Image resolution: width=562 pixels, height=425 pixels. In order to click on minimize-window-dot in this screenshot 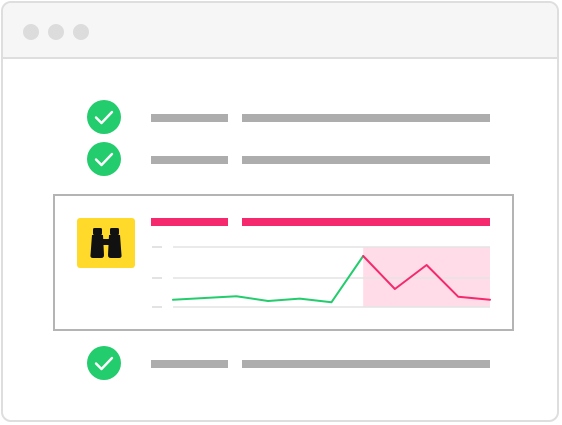, I will do `click(56, 32)`.